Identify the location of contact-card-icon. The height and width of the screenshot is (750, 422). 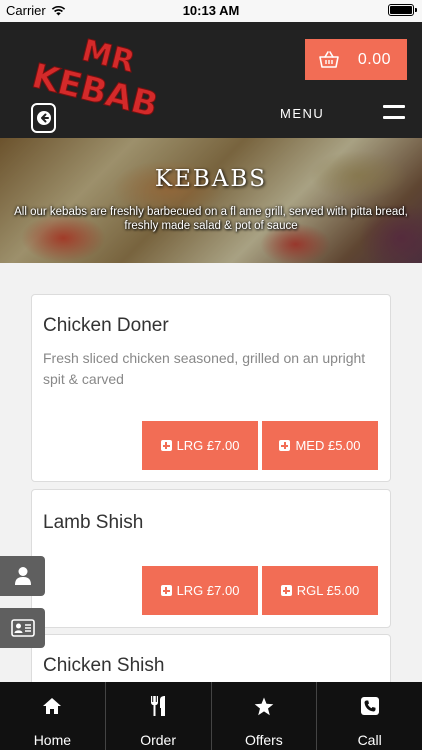
(22, 628).